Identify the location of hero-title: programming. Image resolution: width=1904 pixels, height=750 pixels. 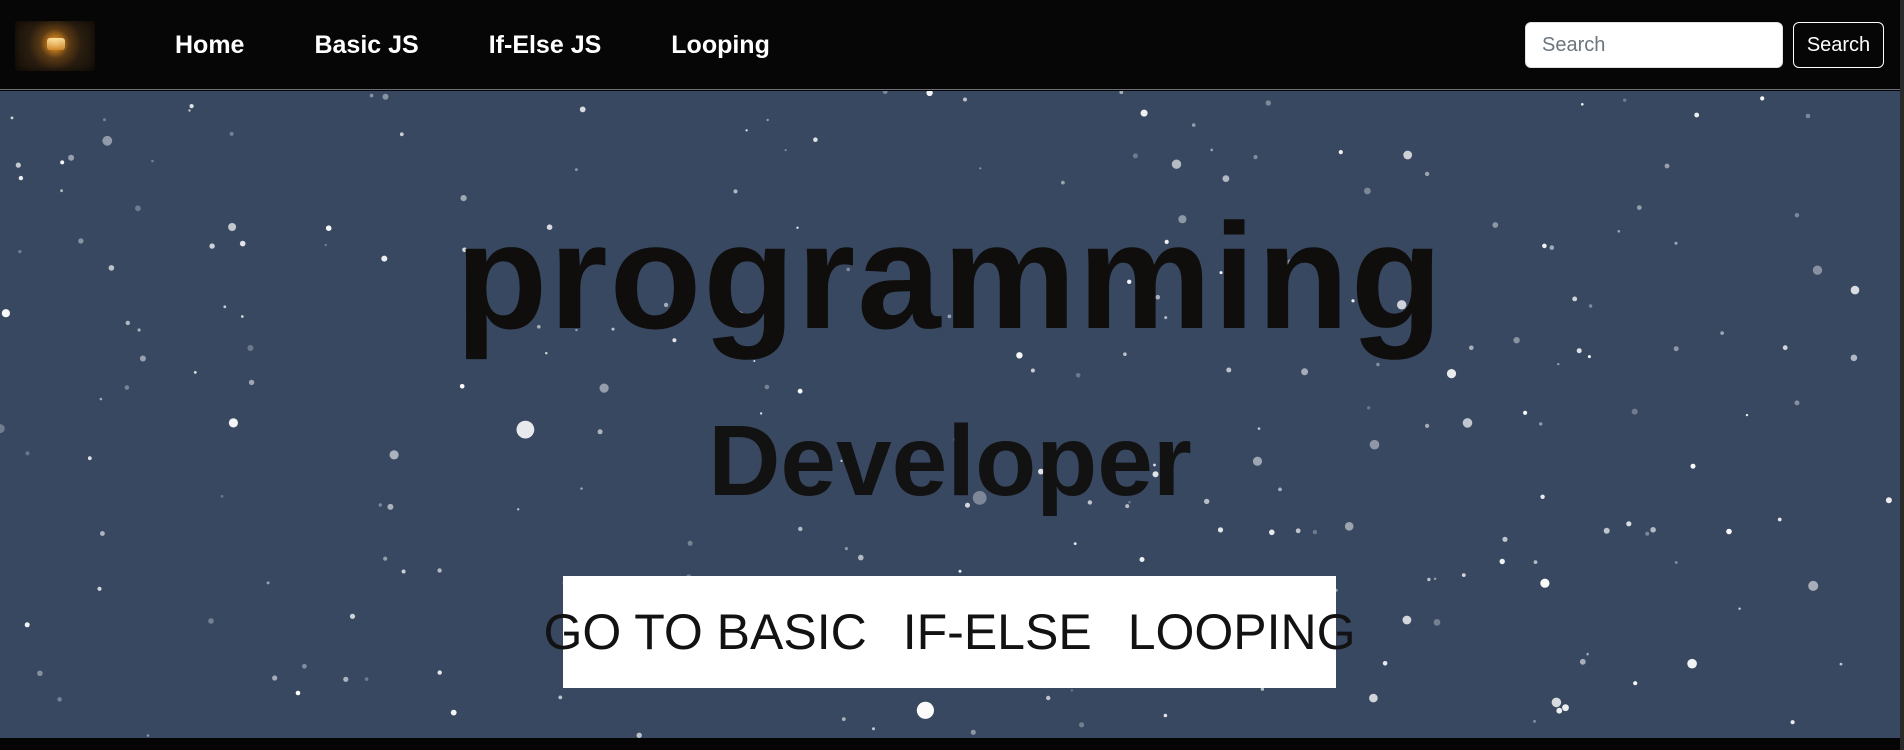
(950, 276).